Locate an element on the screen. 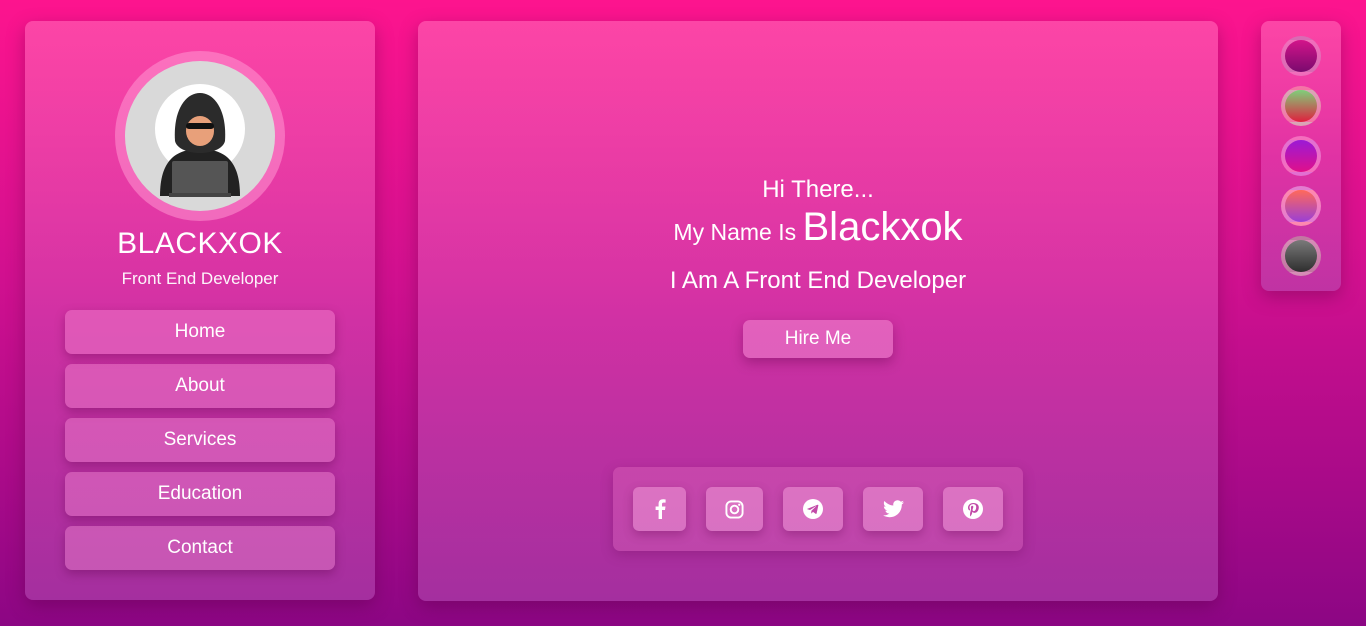 Image resolution: width=1366 pixels, height=626 pixels. twitter-button is located at coordinates (893, 509).